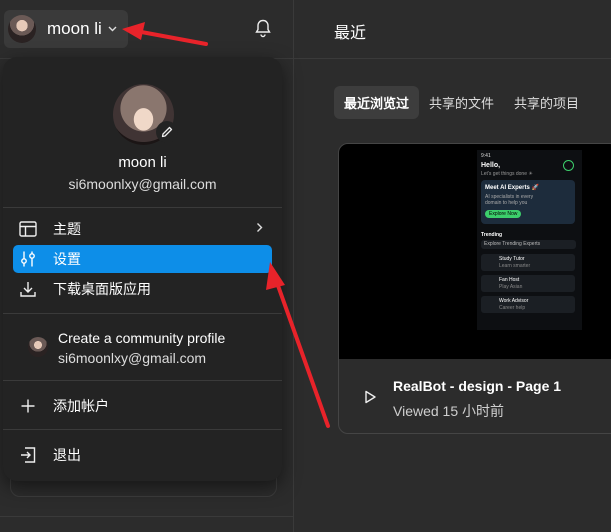 This screenshot has width=611, height=532. Describe the element at coordinates (486, 156) in the screenshot. I see `preview-time: 9:41` at that location.